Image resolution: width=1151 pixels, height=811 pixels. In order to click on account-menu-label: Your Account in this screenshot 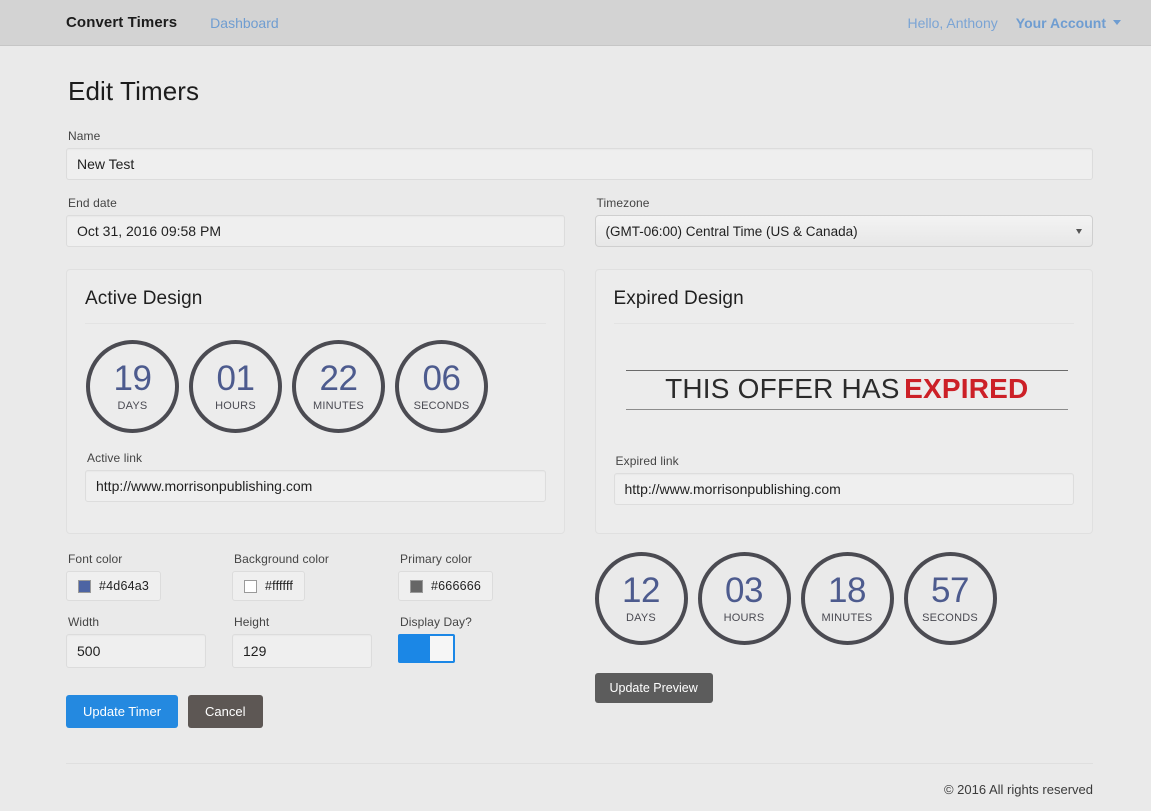, I will do `click(1060, 22)`.